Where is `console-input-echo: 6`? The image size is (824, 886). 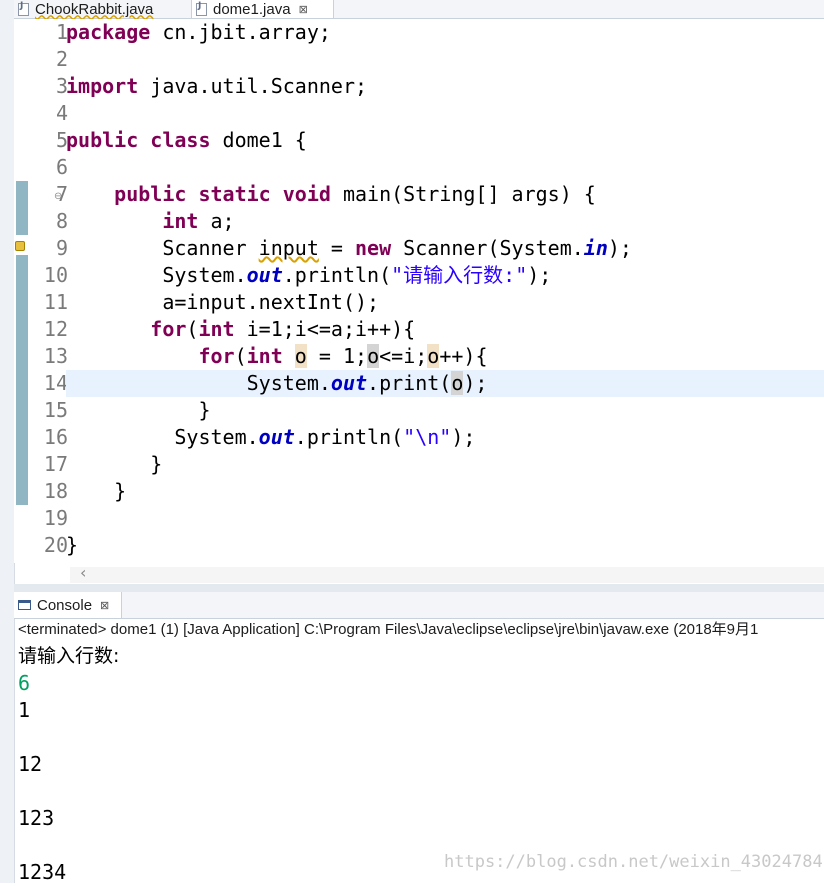 console-input-echo: 6 is located at coordinates (24, 683).